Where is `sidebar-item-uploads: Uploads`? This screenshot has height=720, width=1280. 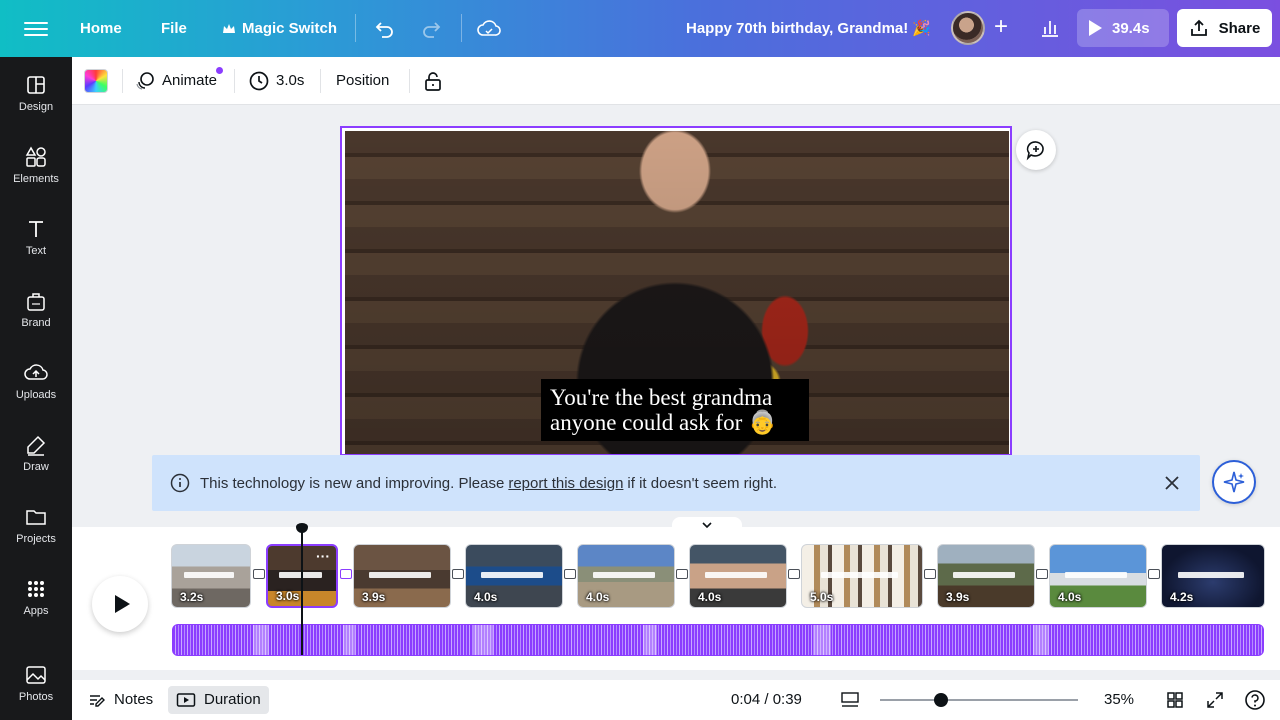 sidebar-item-uploads: Uploads is located at coordinates (36, 378).